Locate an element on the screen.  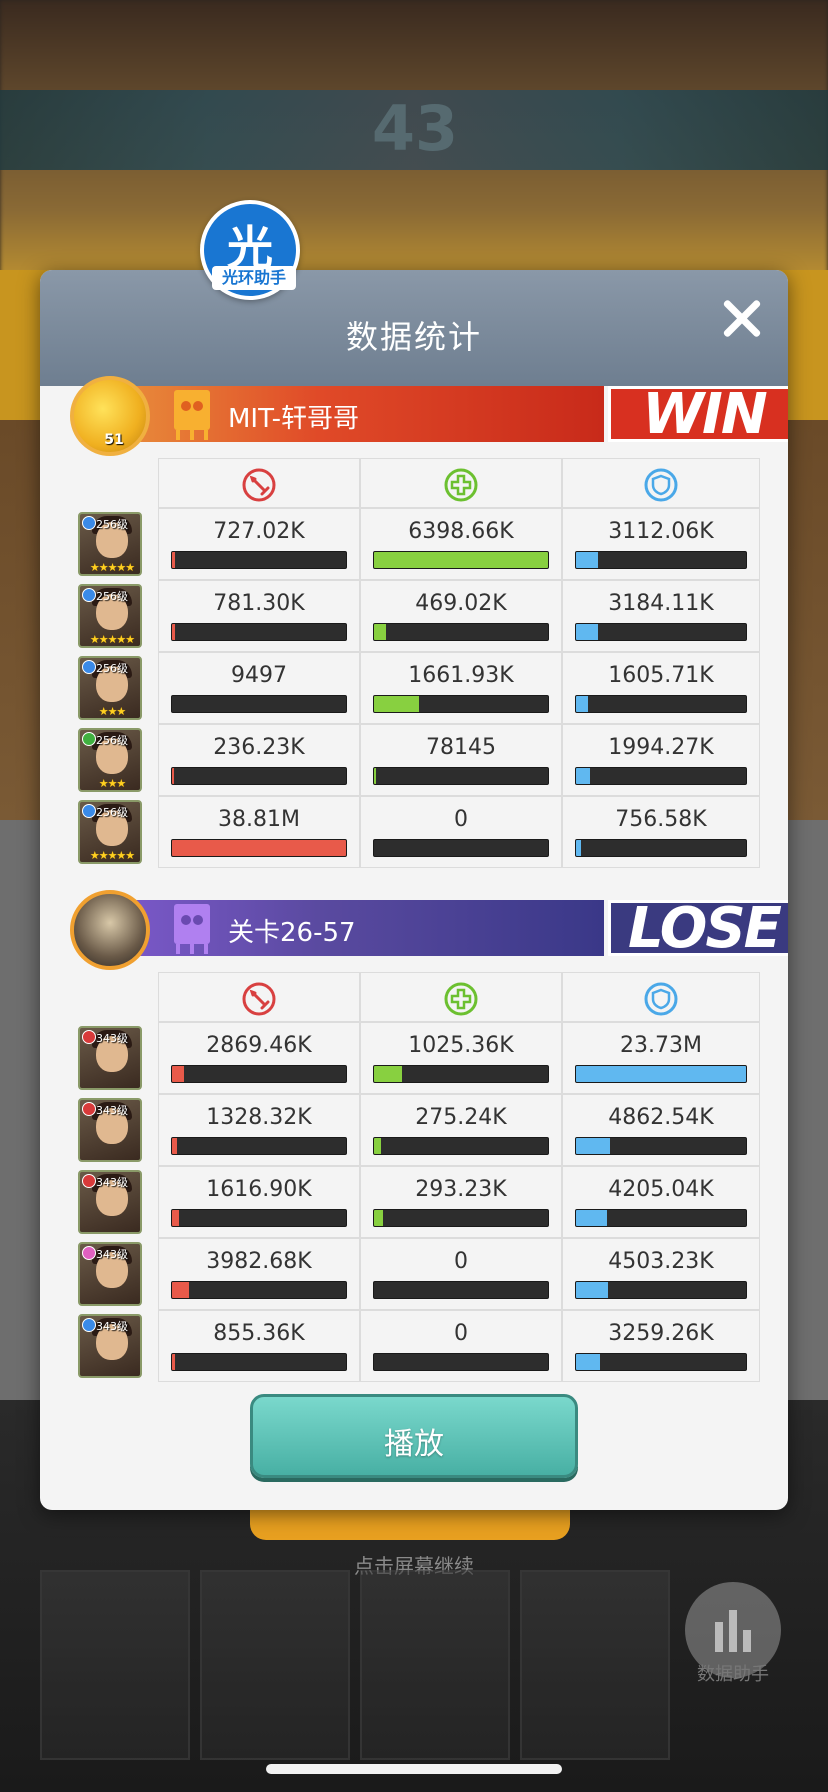
stat-cell-damage: 727.02K is located at coordinates (259, 544).